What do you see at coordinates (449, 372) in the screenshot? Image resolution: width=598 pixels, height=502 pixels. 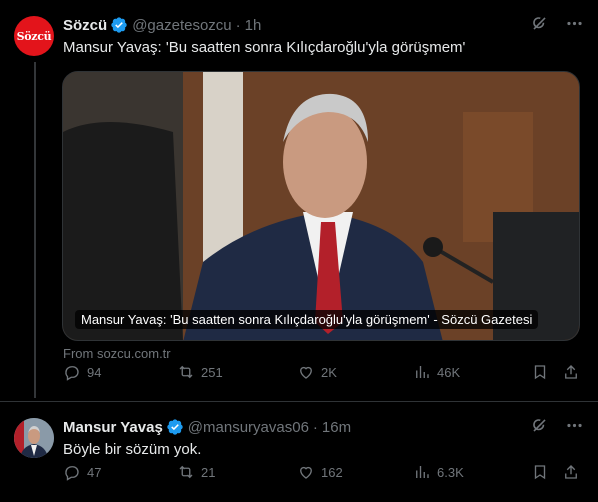 I see `views-count: 46K` at bounding box center [449, 372].